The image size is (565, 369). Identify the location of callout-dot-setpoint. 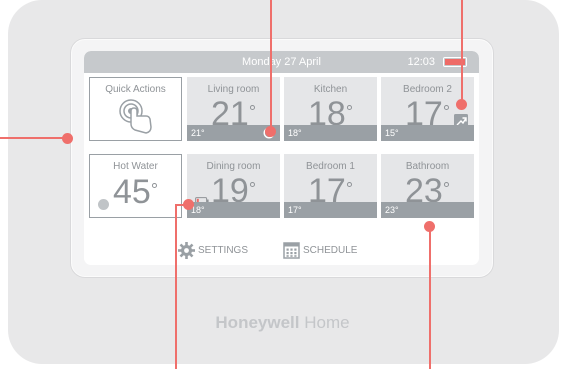
(429, 226).